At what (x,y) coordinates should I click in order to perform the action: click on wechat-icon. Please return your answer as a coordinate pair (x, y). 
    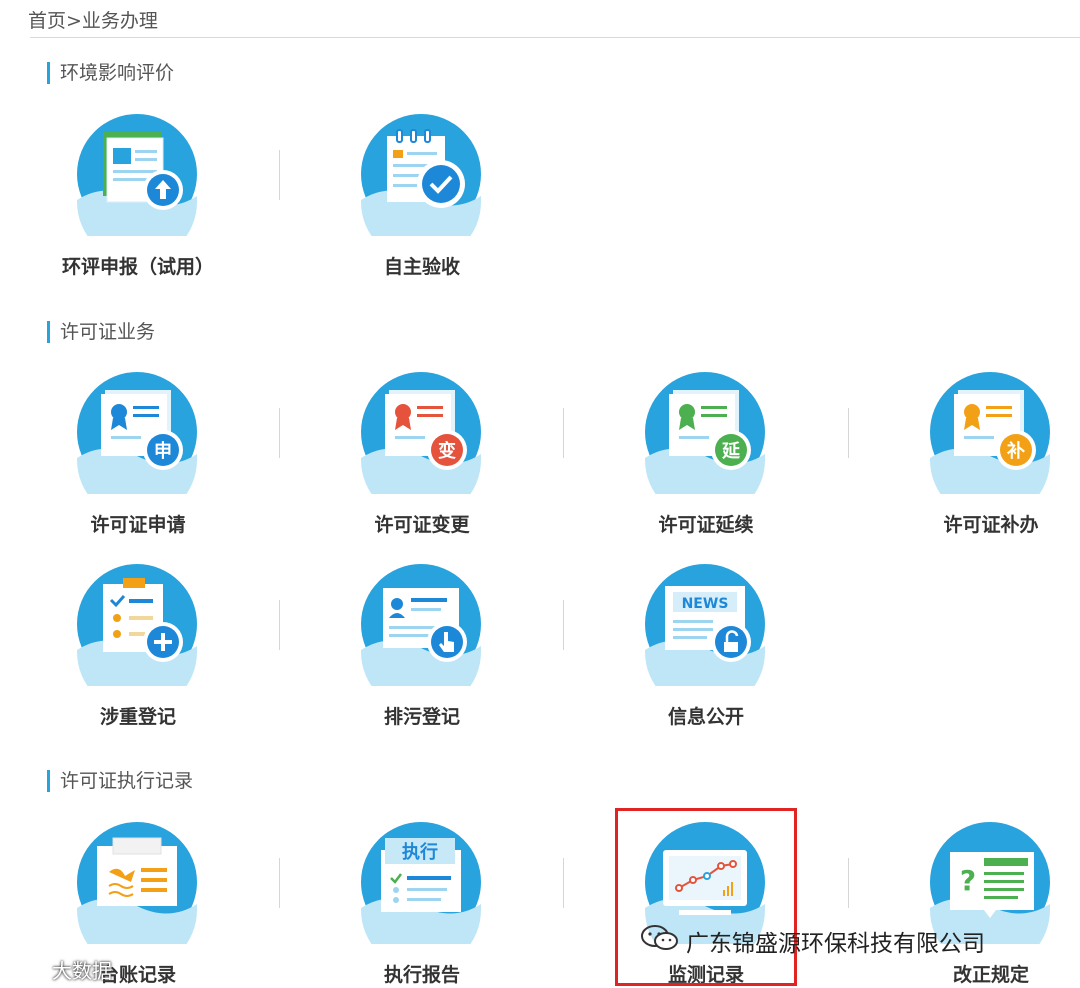
    Looking at the image, I should click on (660, 941).